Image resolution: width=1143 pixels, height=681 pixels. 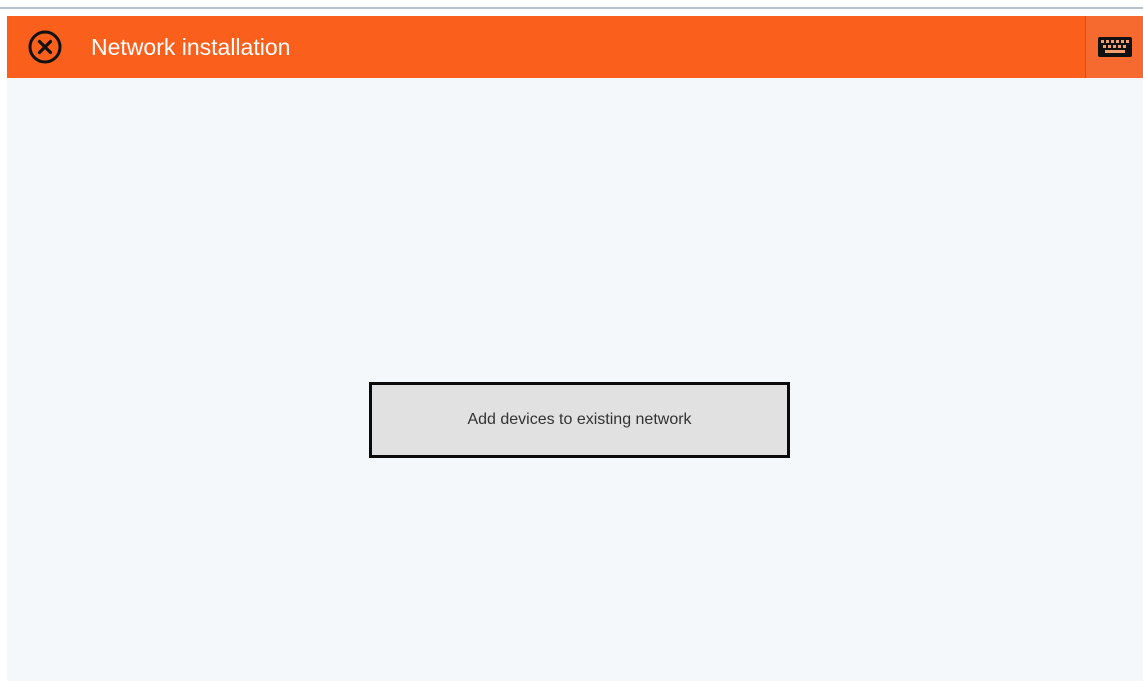 What do you see at coordinates (579, 420) in the screenshot?
I see `add-devices-button: Add devices to existing network` at bounding box center [579, 420].